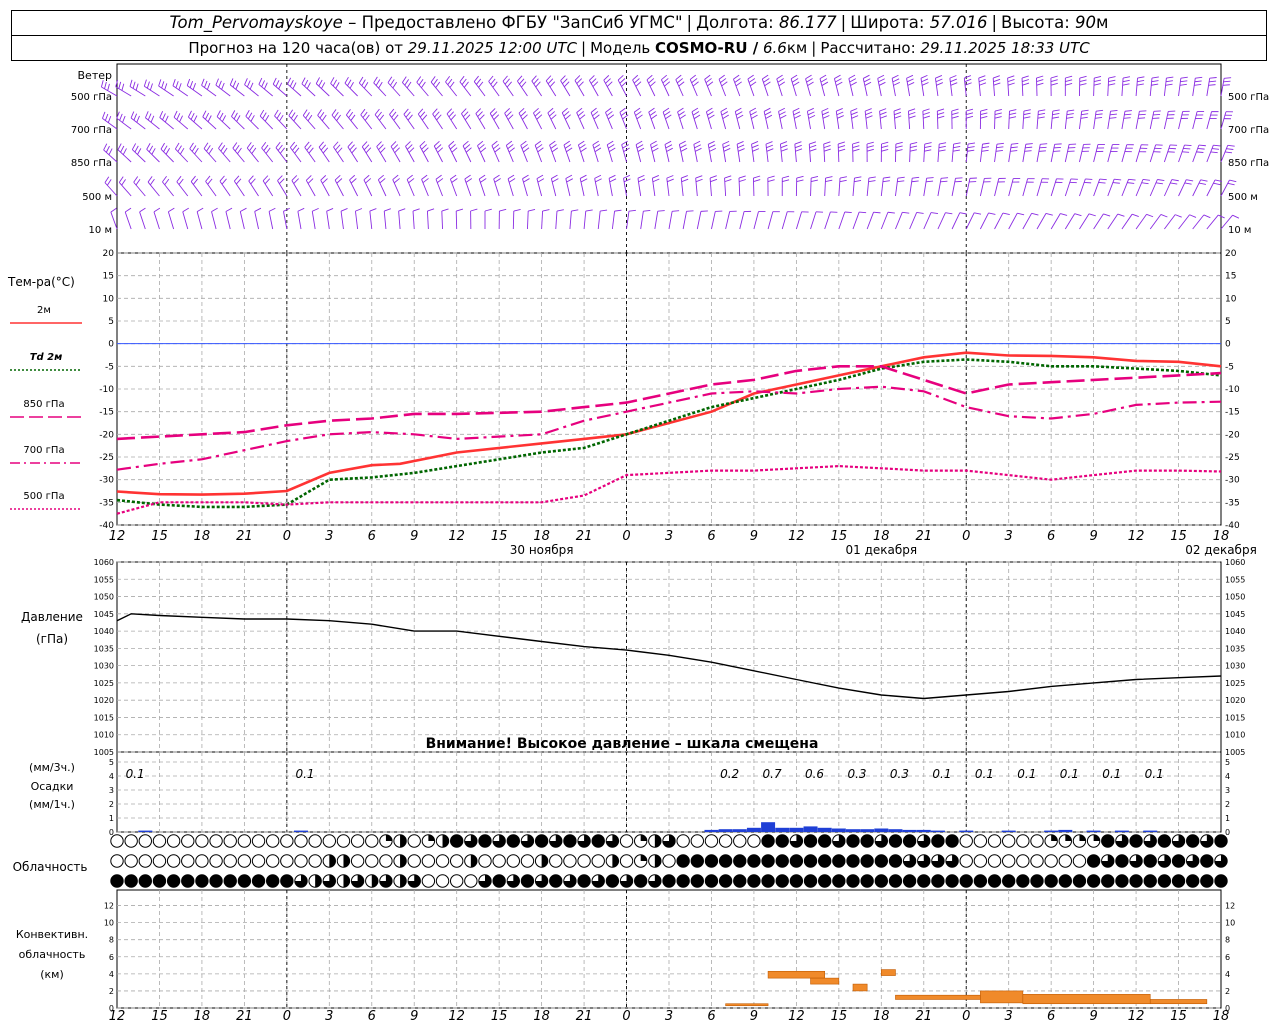 The height and width of the screenshot is (1024, 1280). Describe the element at coordinates (111, 804) in the screenshot. I see `precip-tick-left: 2` at that location.